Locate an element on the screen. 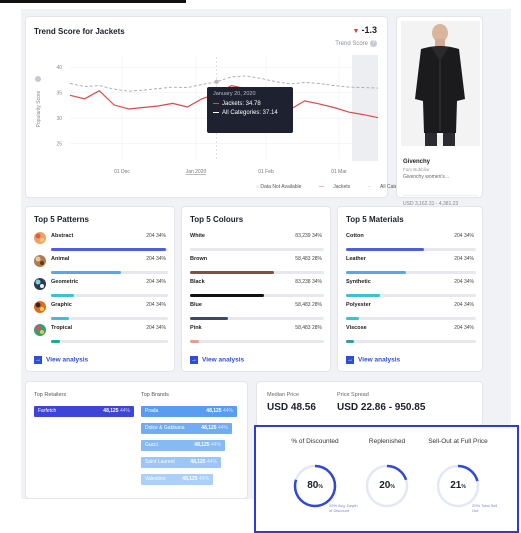 The height and width of the screenshot is (533, 521). metric-value: 20% is located at coordinates (387, 485).